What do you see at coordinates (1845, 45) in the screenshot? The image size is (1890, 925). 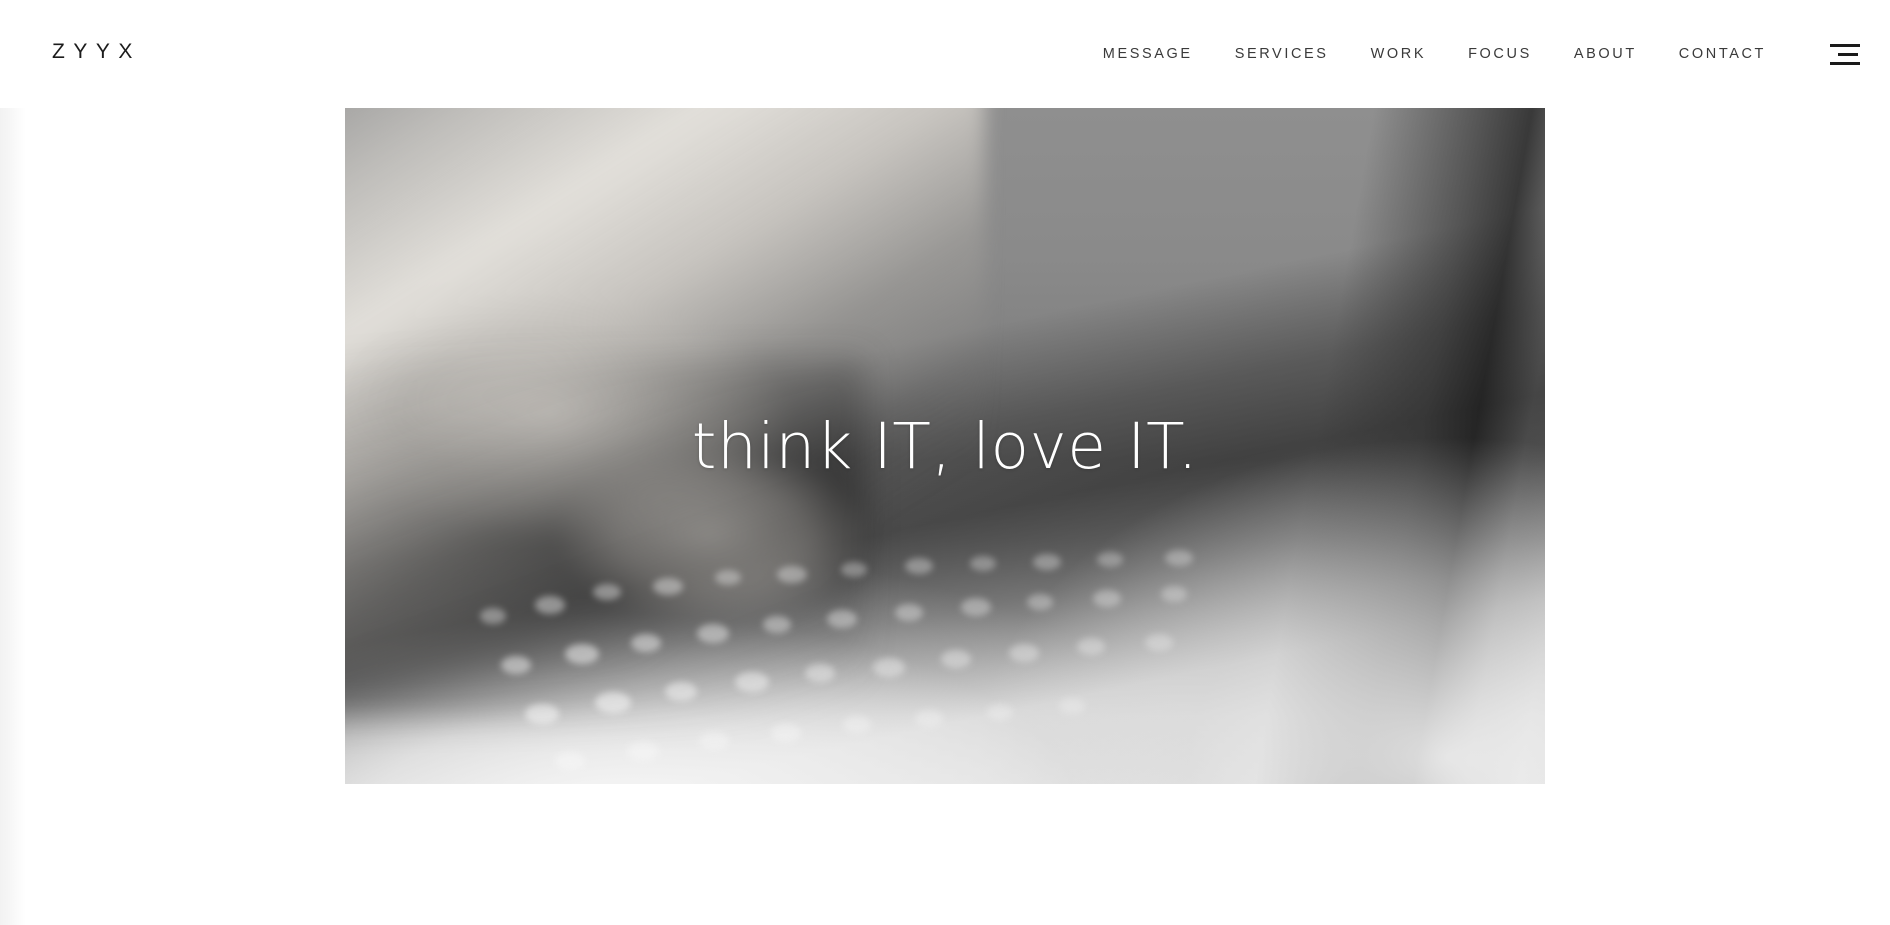 I see `hamburger-bar-top` at bounding box center [1845, 45].